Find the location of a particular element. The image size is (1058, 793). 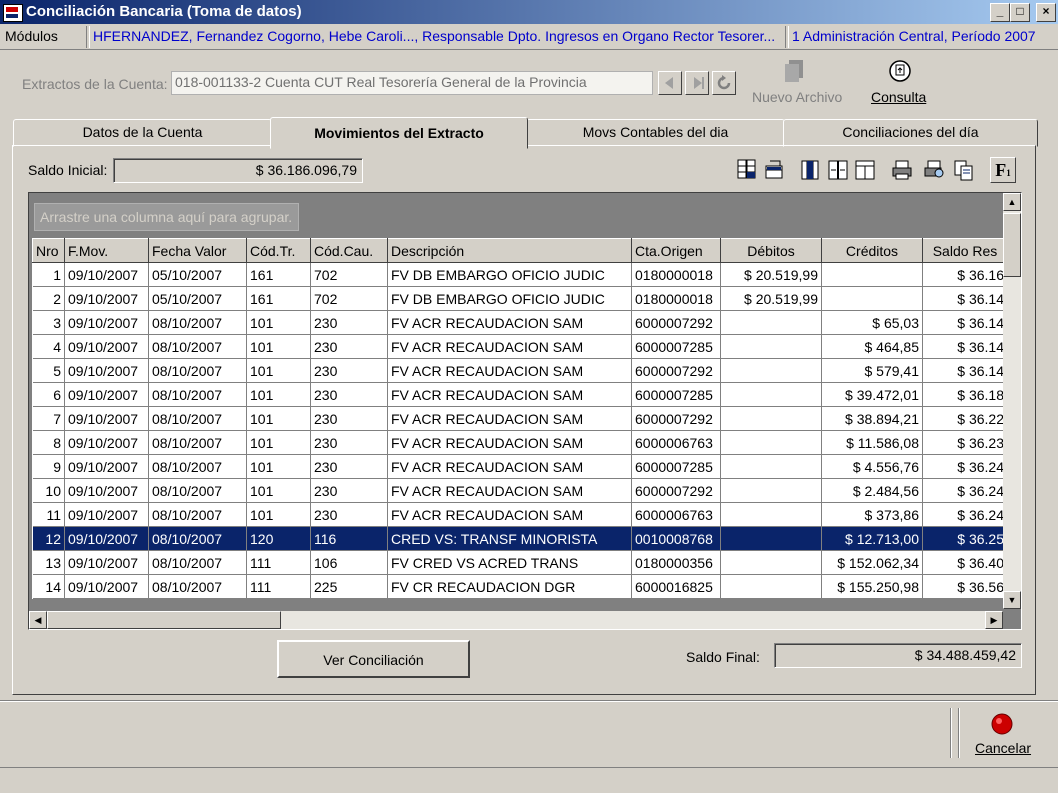

column-header-fecha-valor: Fecha Valor is located at coordinates (197, 250).